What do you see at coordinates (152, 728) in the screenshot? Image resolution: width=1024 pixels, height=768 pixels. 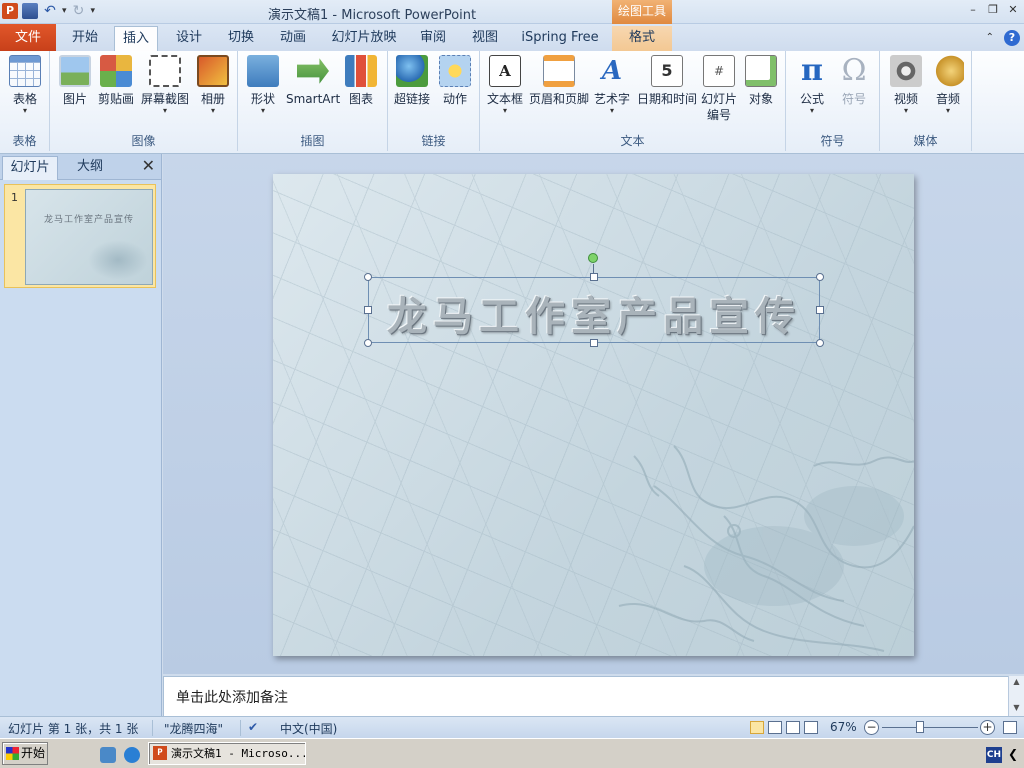 I see `status-divider` at bounding box center [152, 728].